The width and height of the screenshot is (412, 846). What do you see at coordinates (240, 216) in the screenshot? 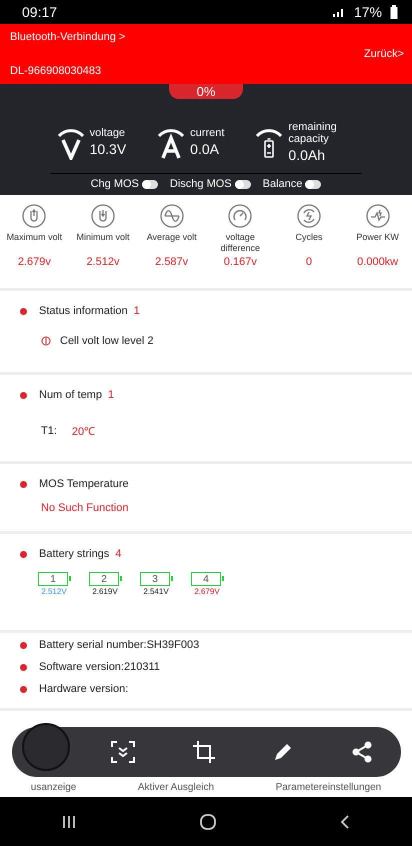
I see `gauge-icon` at bounding box center [240, 216].